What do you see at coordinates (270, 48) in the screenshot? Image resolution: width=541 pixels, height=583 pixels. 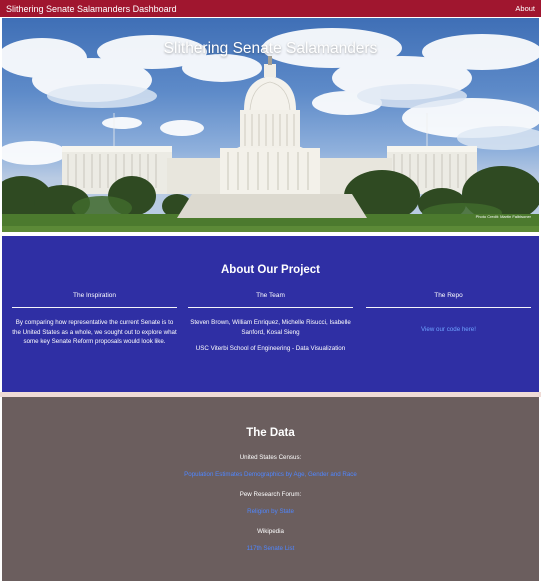 I see `hero-title: Slithering Senate Salamanders` at bounding box center [270, 48].